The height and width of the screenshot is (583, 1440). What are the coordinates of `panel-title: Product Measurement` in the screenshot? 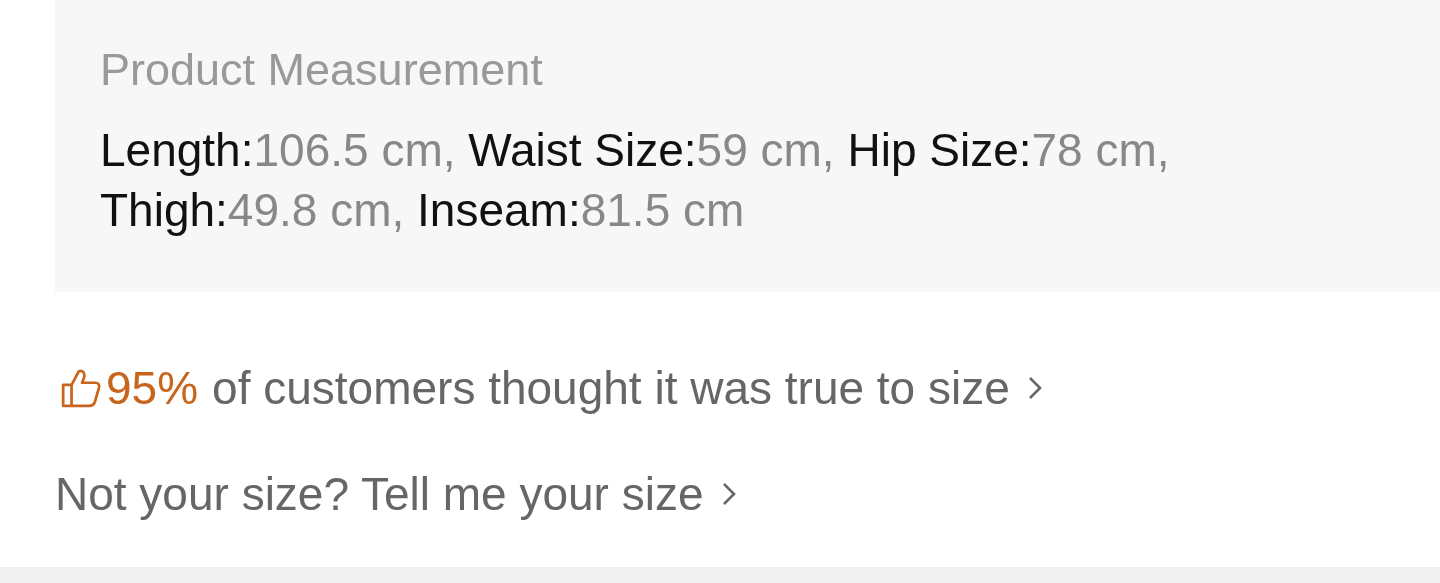 It's located at (322, 70).